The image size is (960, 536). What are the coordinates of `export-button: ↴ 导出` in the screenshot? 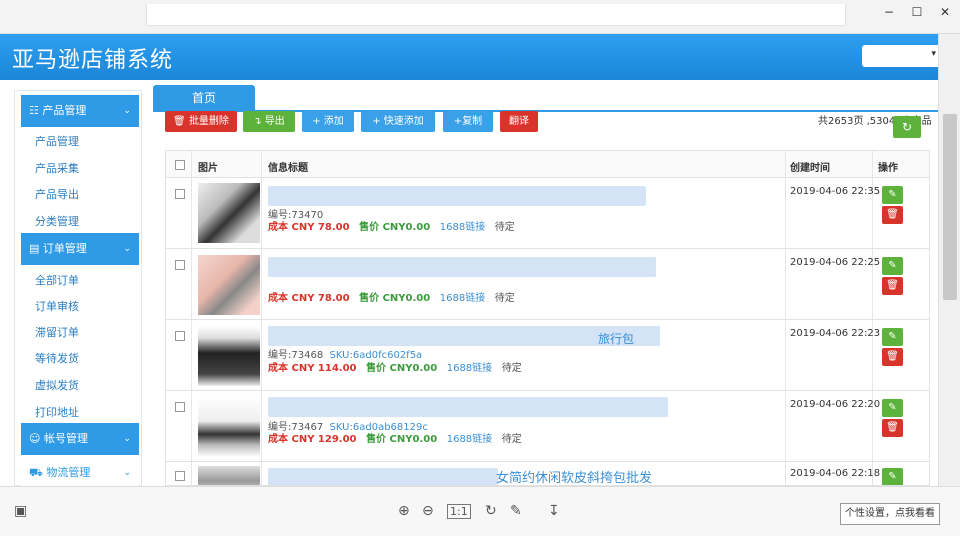 It's located at (269, 121).